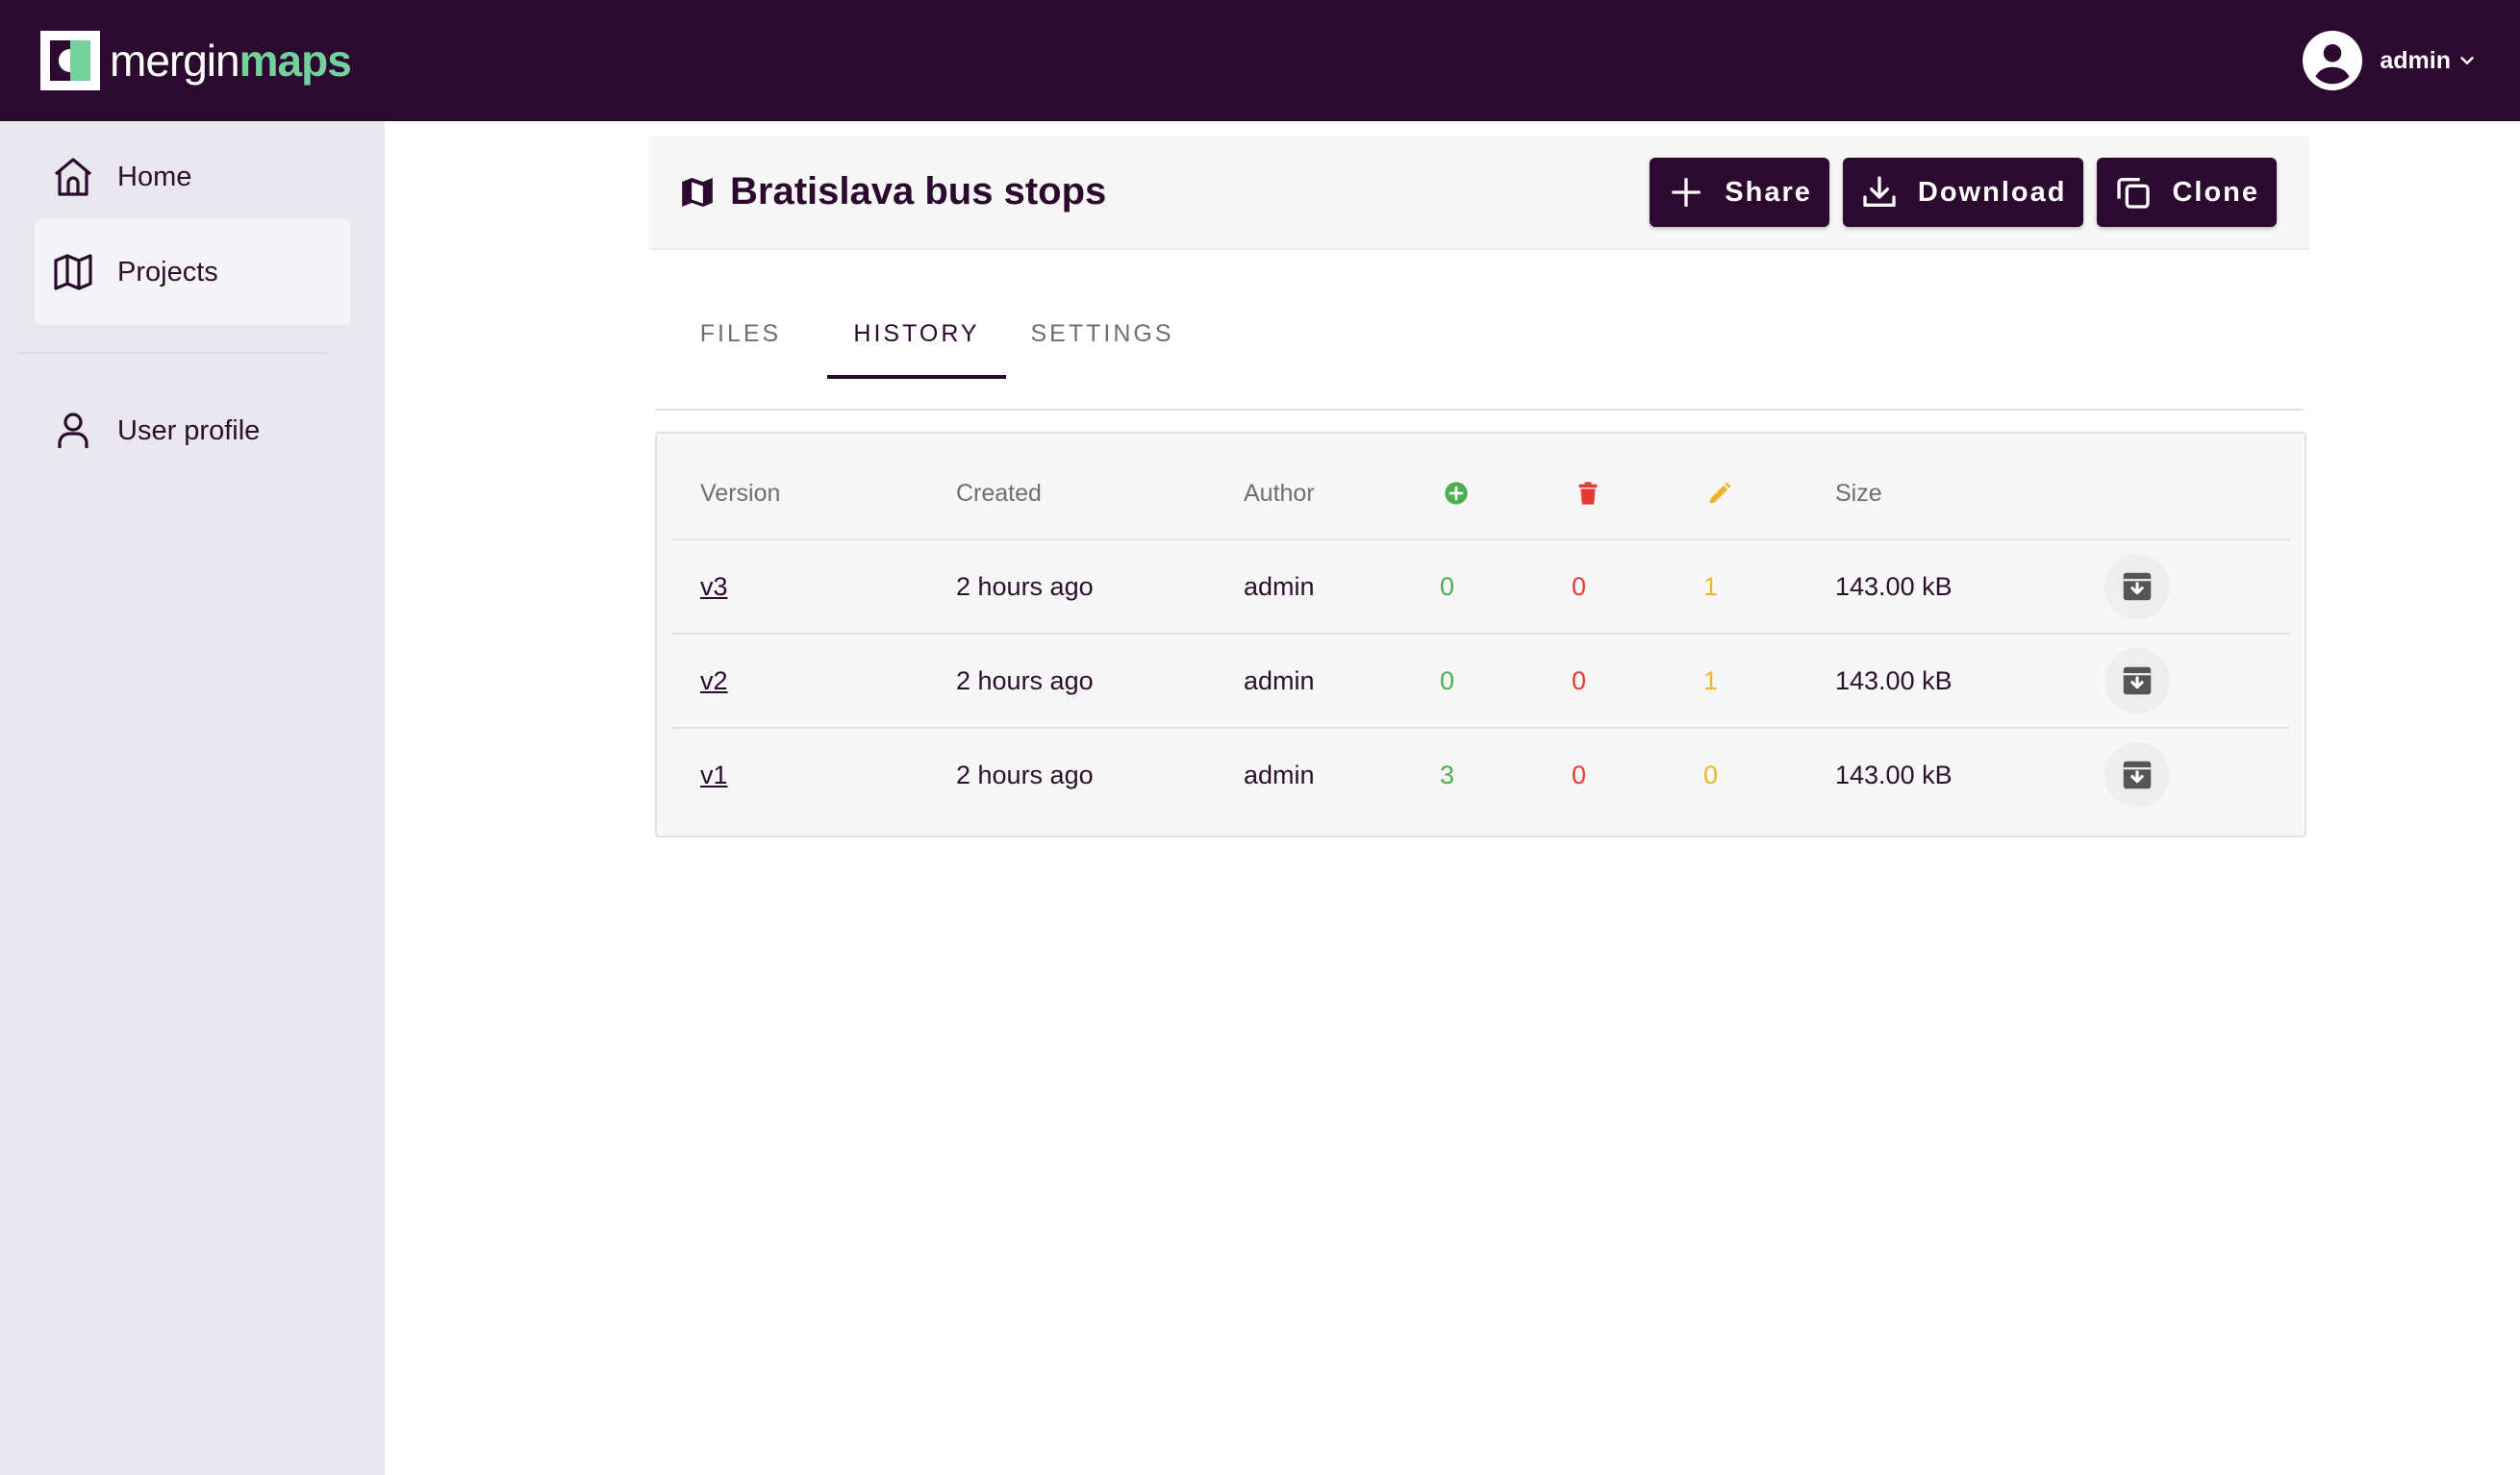  Describe the element at coordinates (714, 775) in the screenshot. I see `version-link: v1` at that location.